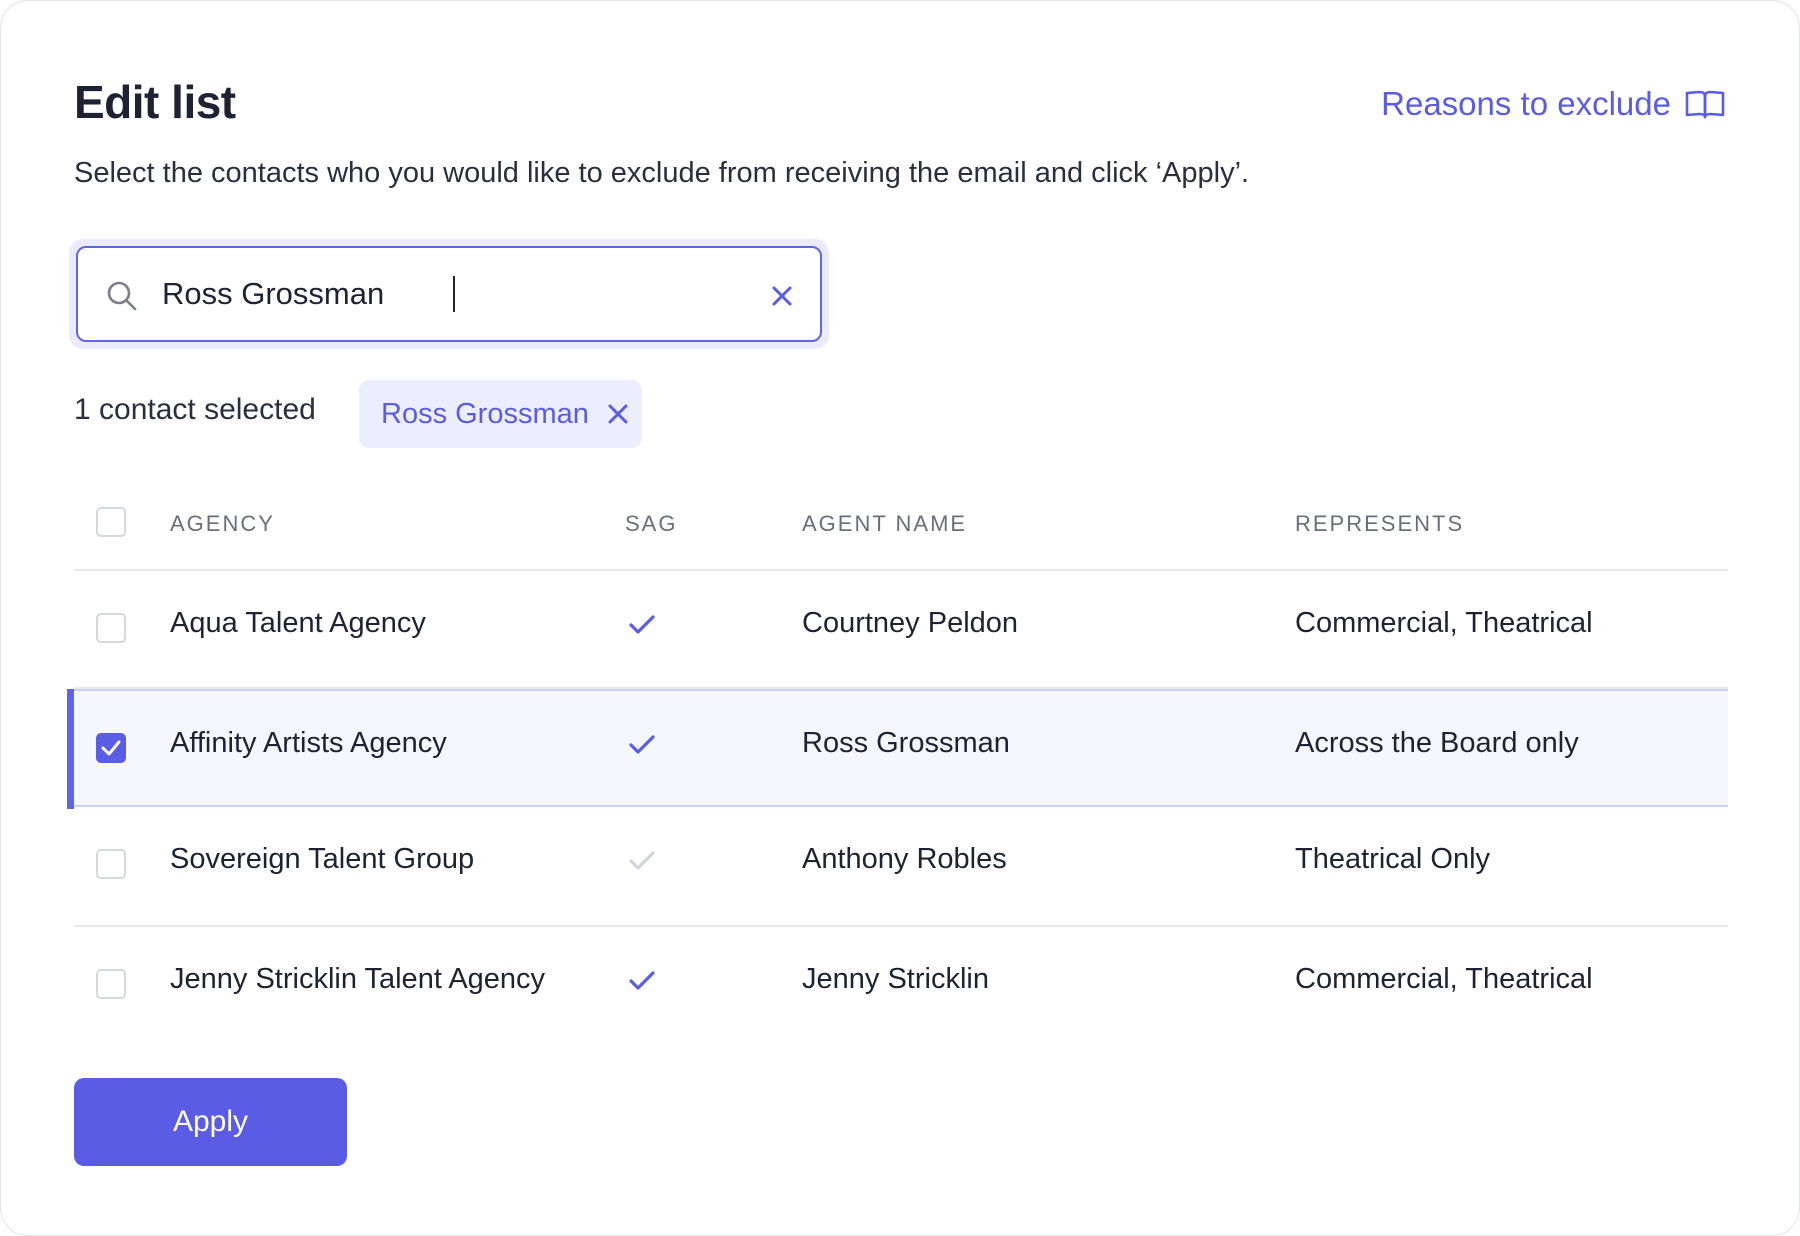 The image size is (1800, 1236). I want to click on selected-contact-chip: Ross Grossman, so click(500, 414).